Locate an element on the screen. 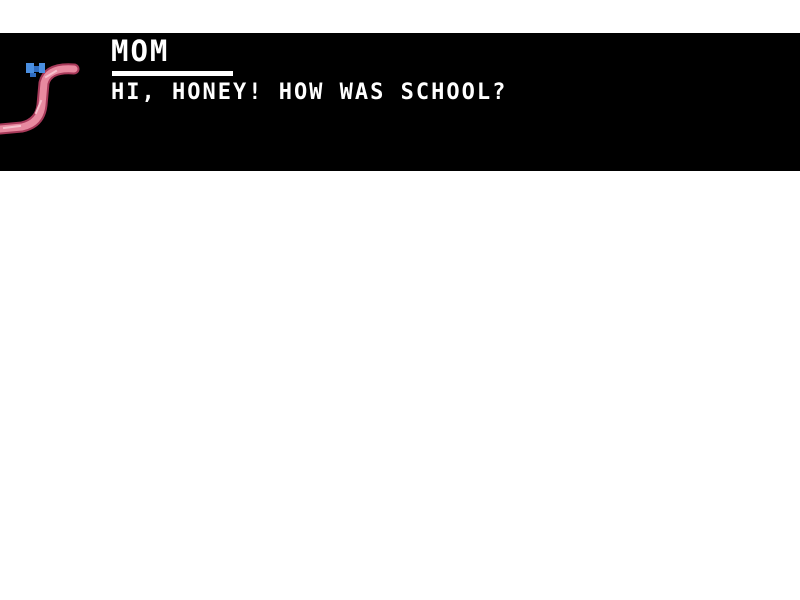 This screenshot has width=800, height=600. dialog-text: HI, HONEY! HOW WAS SCHOOL? is located at coordinates (309, 92).